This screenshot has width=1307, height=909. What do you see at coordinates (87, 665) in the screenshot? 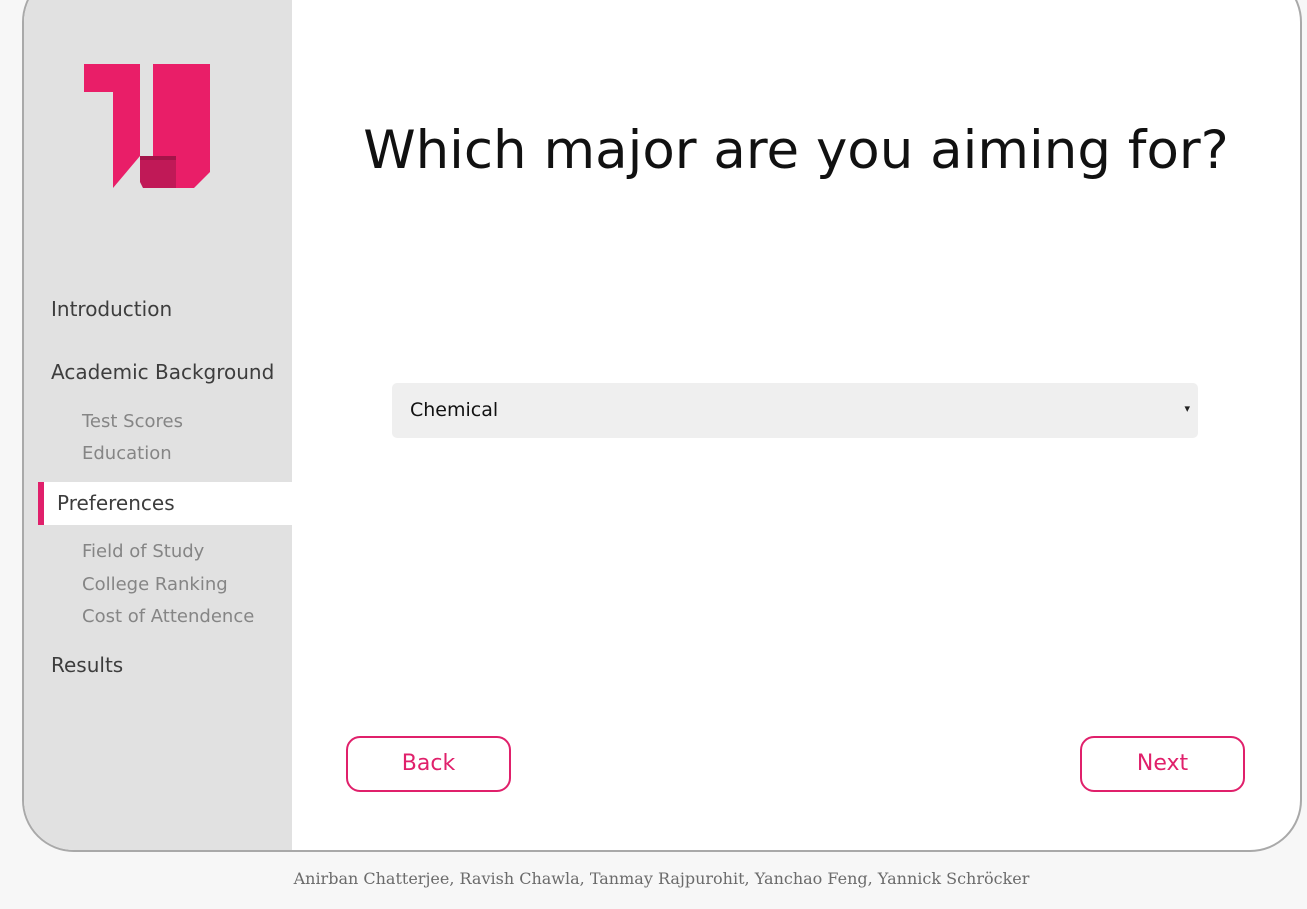
I see `nav-results: Results` at bounding box center [87, 665].